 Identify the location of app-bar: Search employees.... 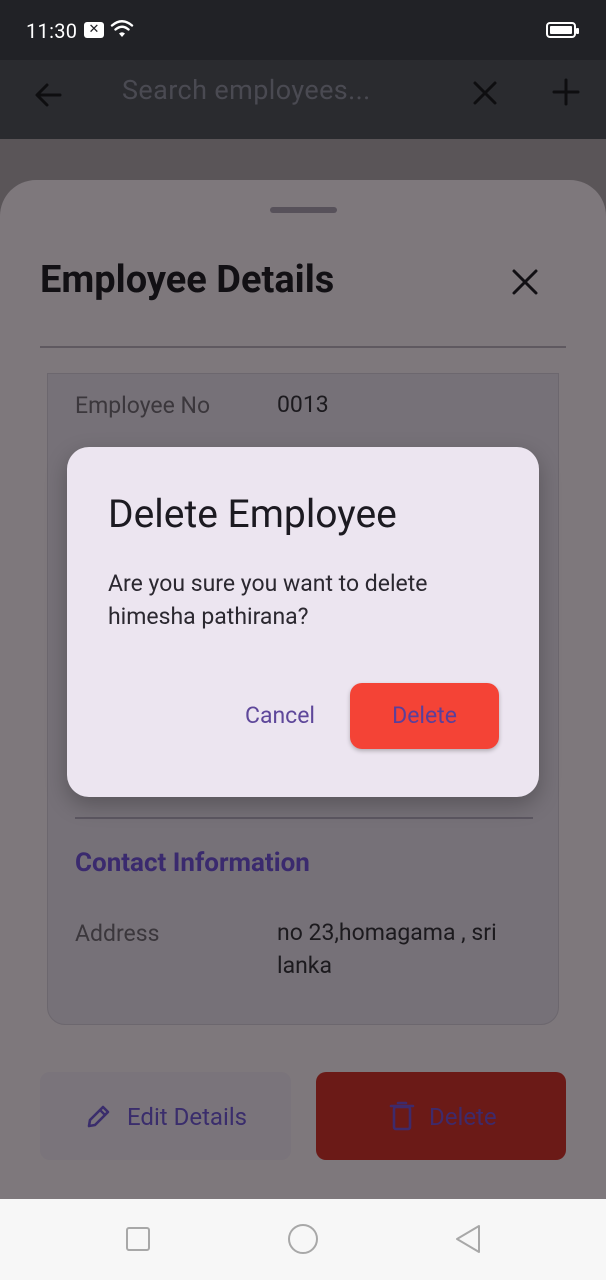
(303, 99).